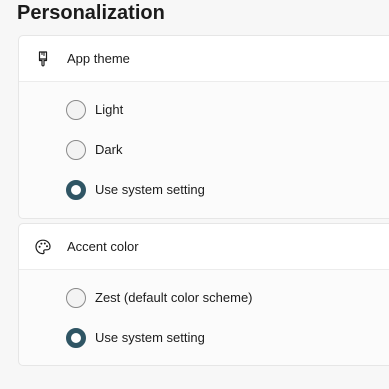 Image resolution: width=389 pixels, height=389 pixels. Describe the element at coordinates (98, 58) in the screenshot. I see `app-theme-label: App theme` at that location.